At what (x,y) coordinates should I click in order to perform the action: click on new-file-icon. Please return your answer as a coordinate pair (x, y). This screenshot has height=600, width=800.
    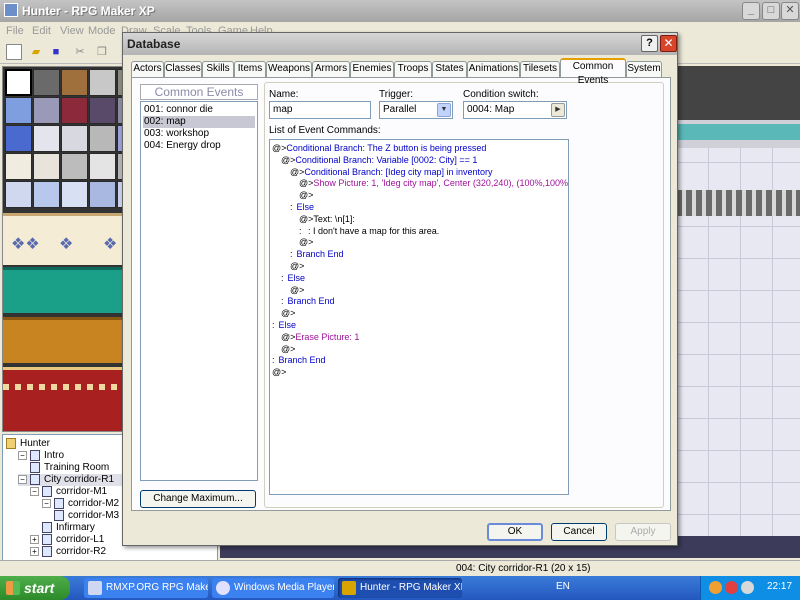
    Looking at the image, I should click on (14, 52).